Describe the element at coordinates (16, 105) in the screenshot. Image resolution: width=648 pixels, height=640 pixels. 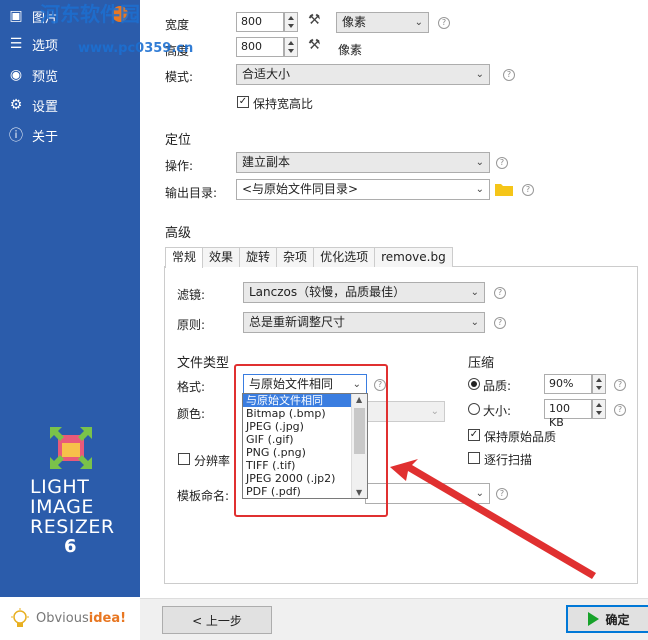
I see `gear-icon: ⚙` at that location.